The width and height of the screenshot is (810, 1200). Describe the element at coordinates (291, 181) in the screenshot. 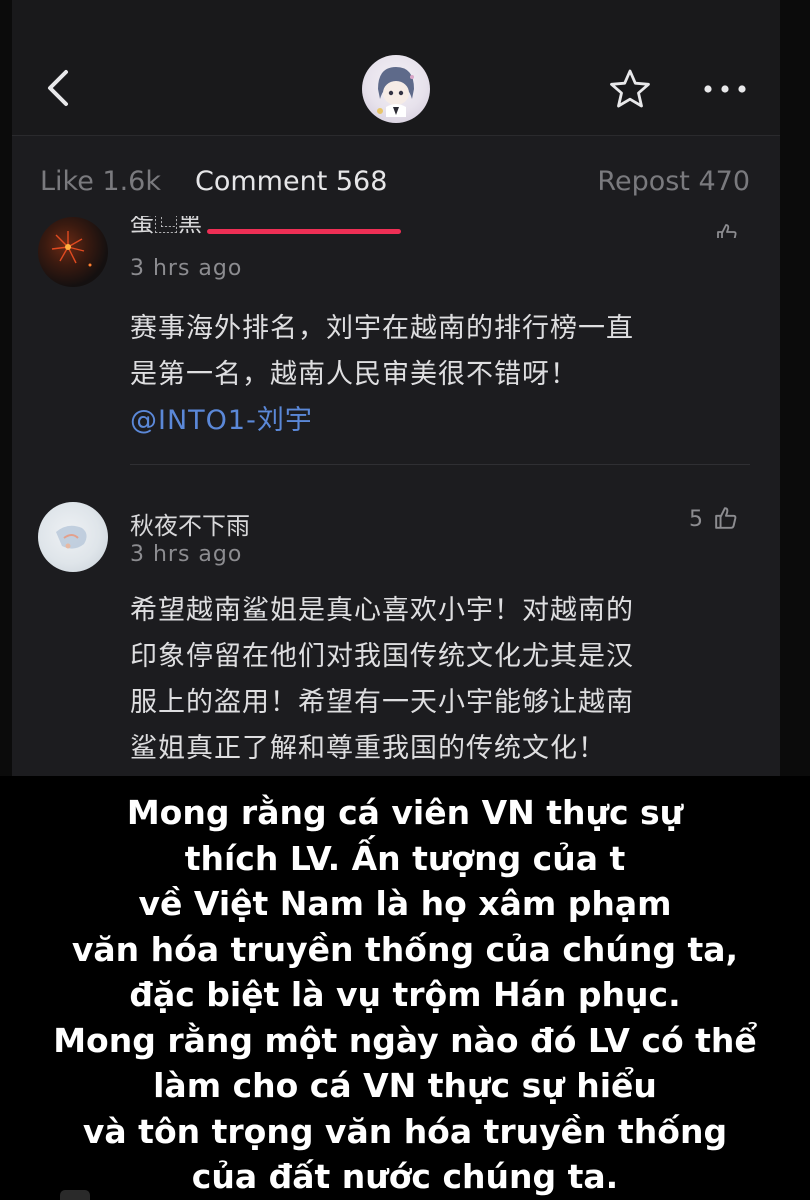

I see `tab-comment: Comment 568` at that location.